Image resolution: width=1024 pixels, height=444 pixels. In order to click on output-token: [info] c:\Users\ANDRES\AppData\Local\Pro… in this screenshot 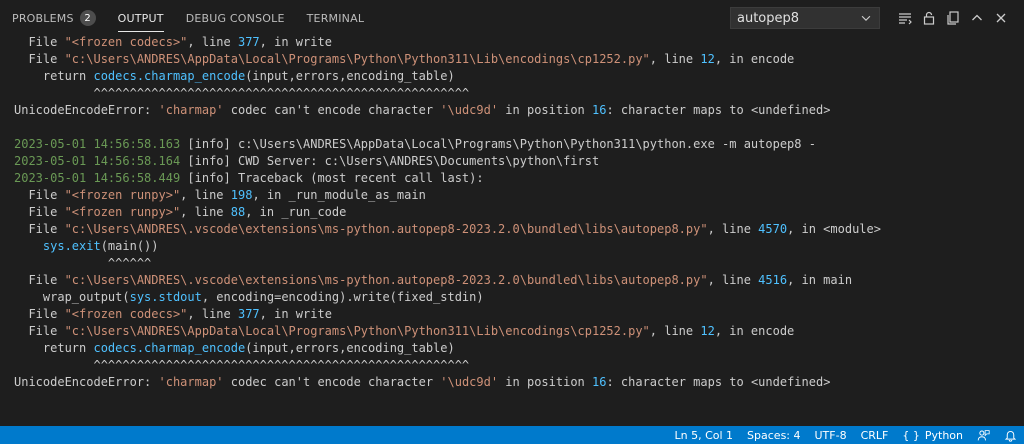, I will do `click(498, 144)`.